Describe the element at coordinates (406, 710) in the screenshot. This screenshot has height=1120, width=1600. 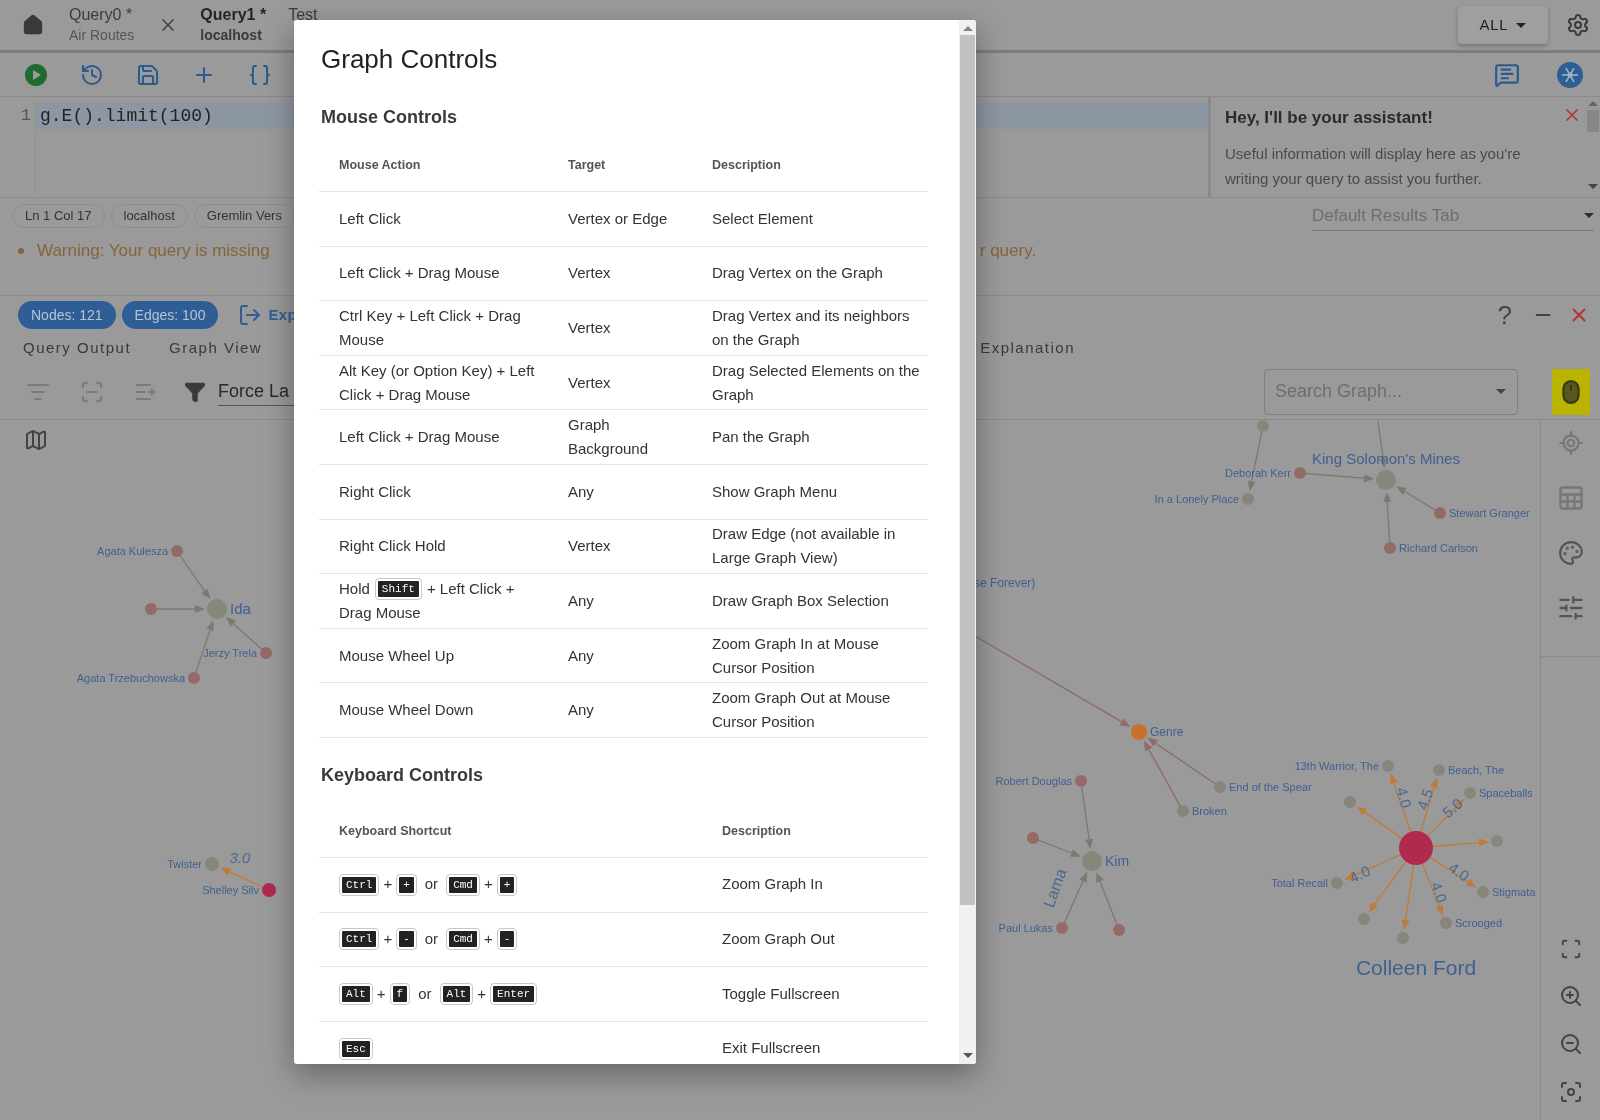
I see `mouse-action: Mouse Wheel Down` at that location.